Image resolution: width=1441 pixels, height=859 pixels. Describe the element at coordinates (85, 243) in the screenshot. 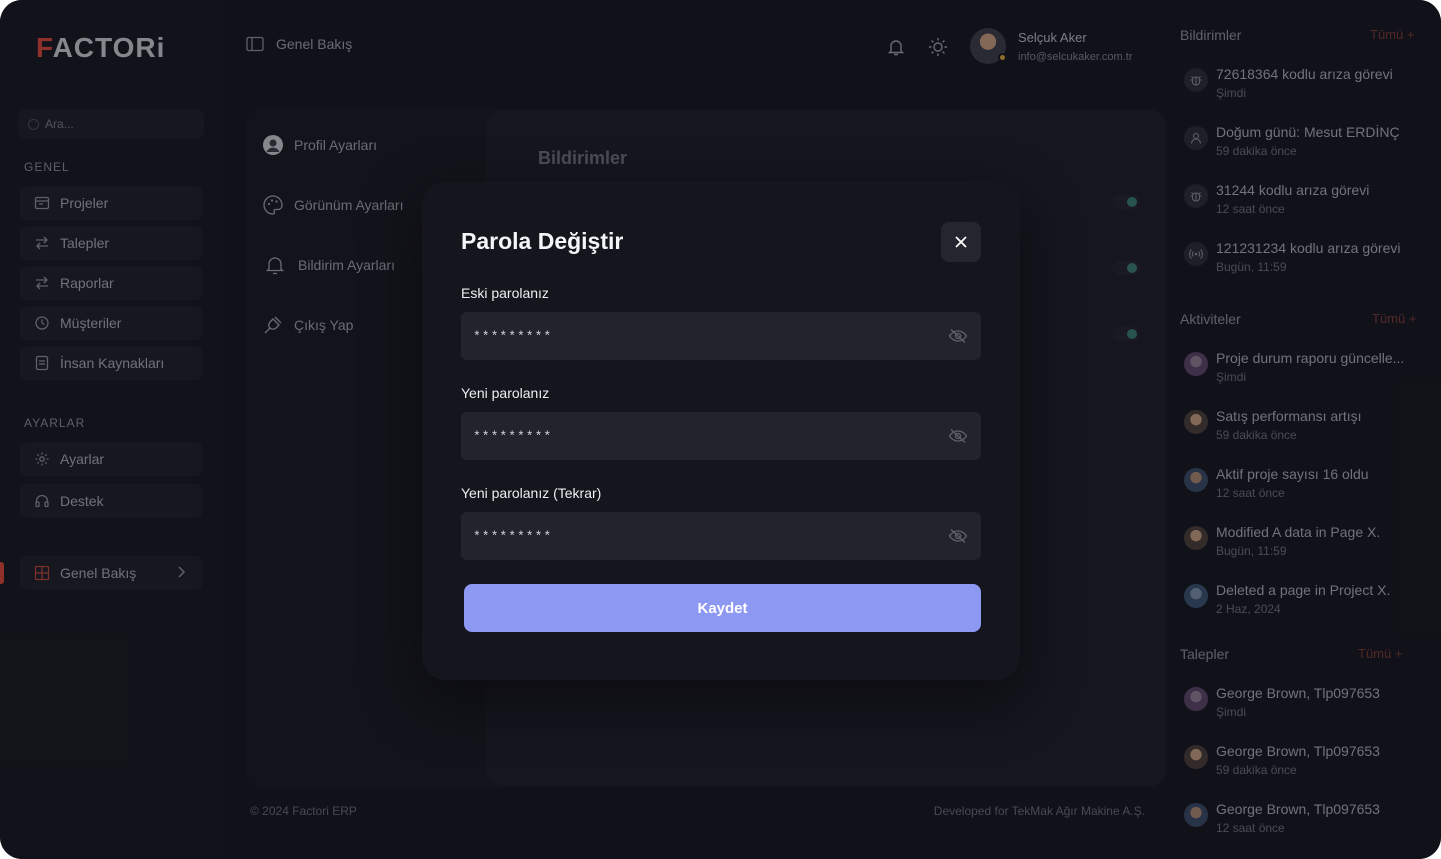

I see `sidebar-item-label: Talepler` at that location.